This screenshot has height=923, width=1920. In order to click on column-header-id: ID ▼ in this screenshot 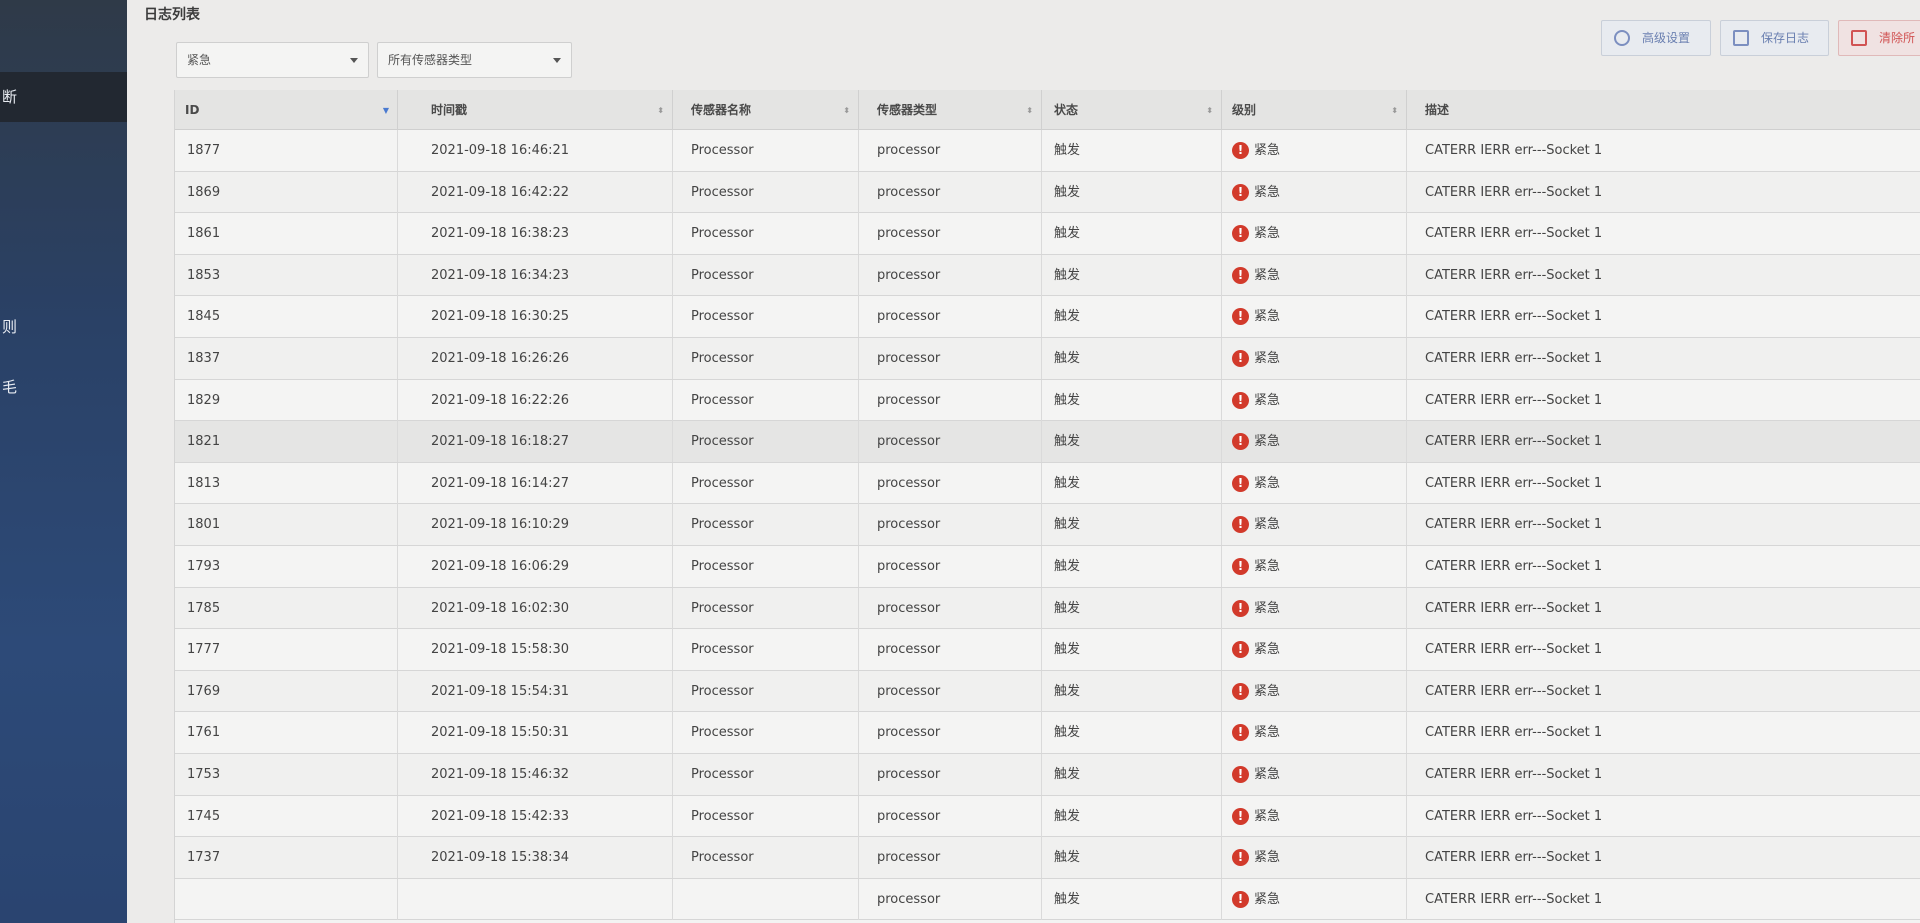, I will do `click(286, 110)`.